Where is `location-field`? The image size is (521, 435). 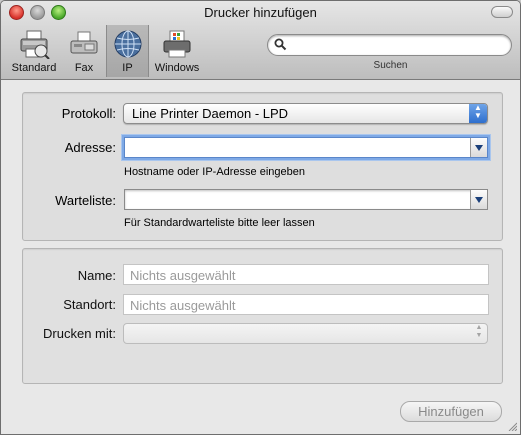 location-field is located at coordinates (306, 304).